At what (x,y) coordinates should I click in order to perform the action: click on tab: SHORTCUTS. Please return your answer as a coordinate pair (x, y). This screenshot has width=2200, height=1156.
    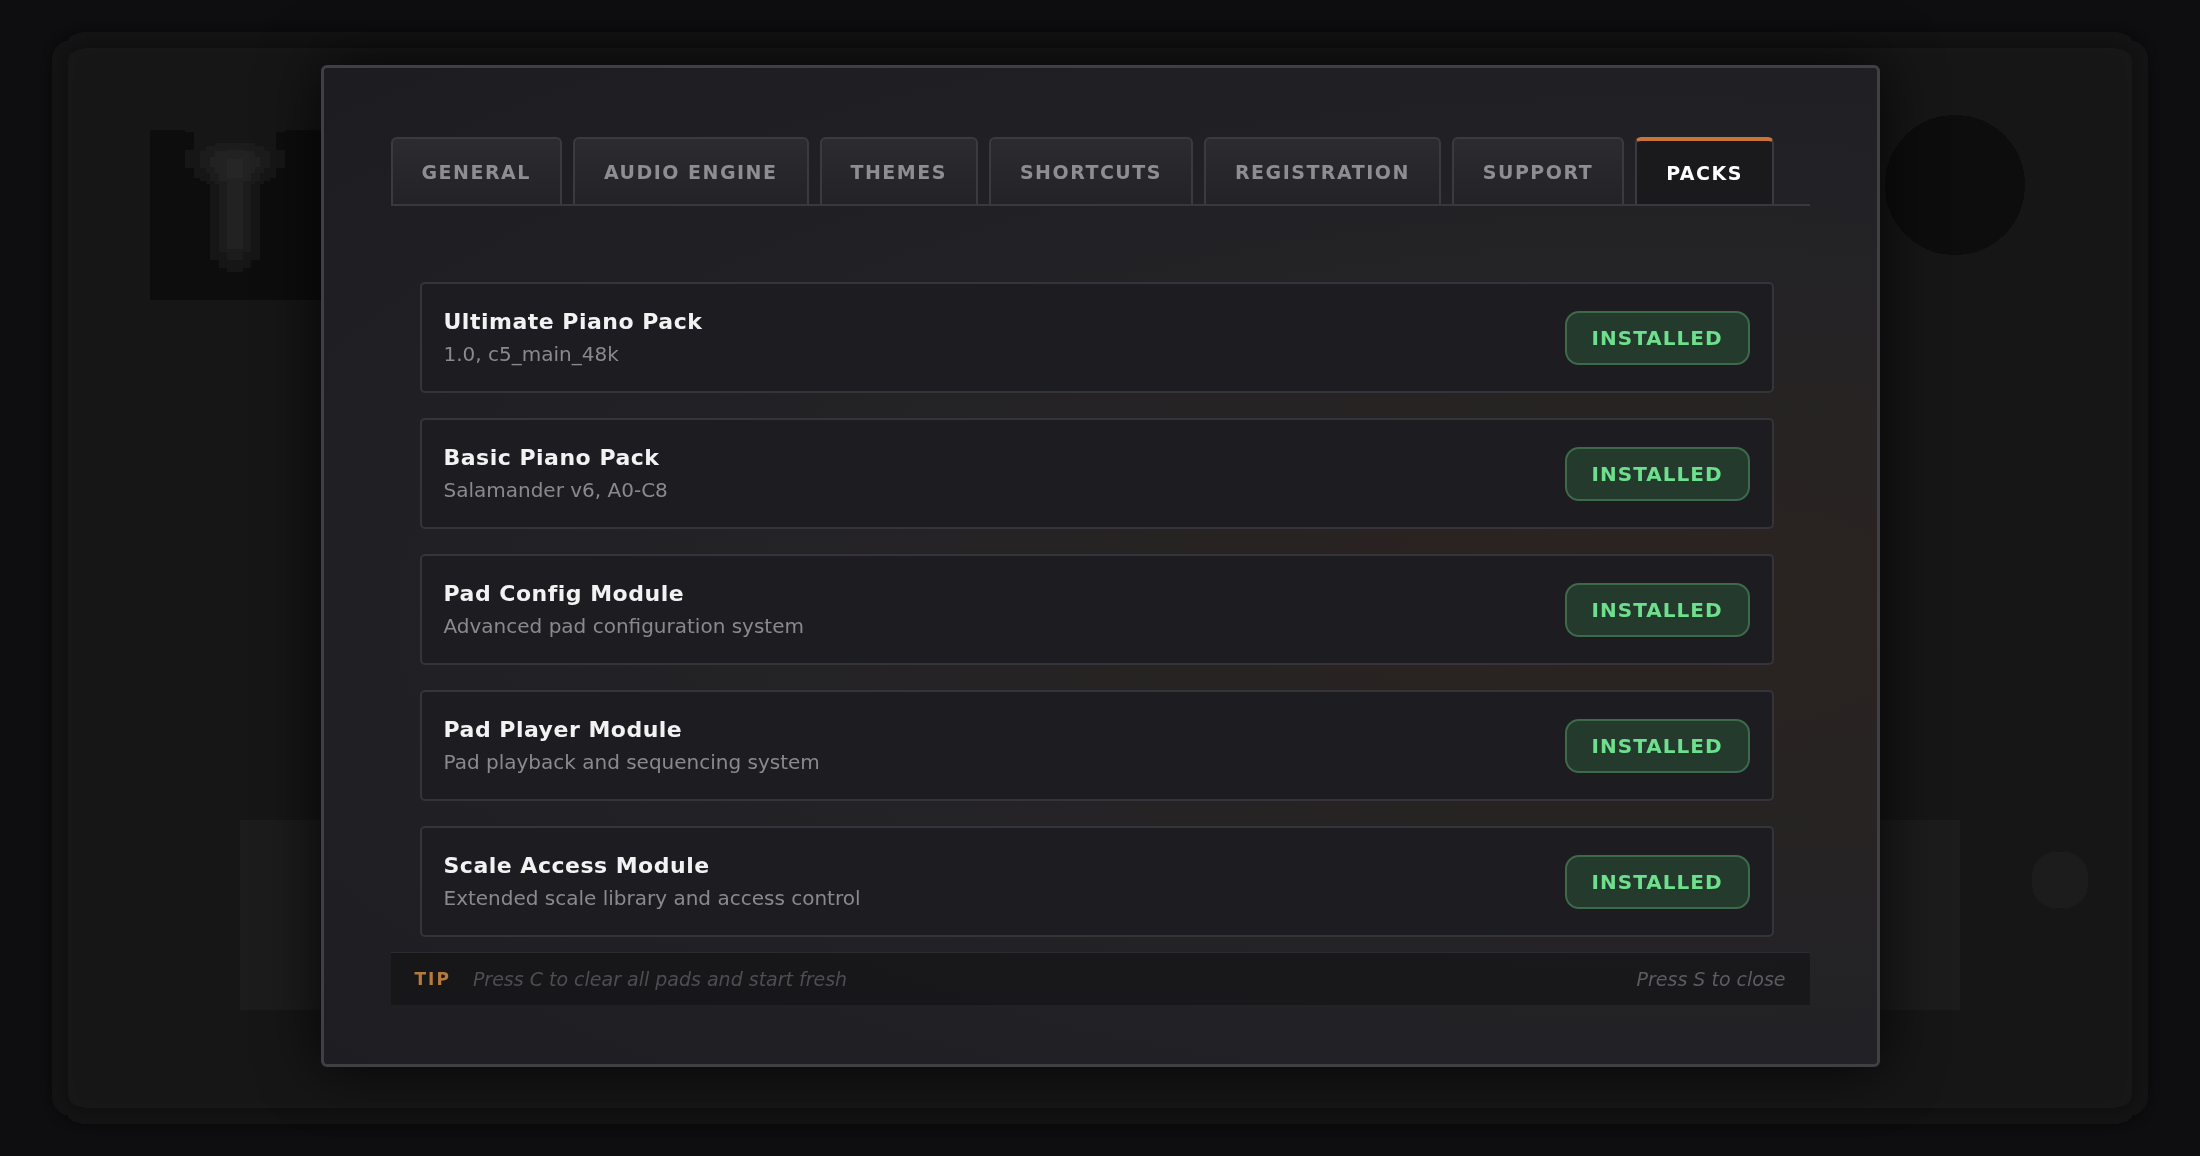
    Looking at the image, I should click on (1090, 170).